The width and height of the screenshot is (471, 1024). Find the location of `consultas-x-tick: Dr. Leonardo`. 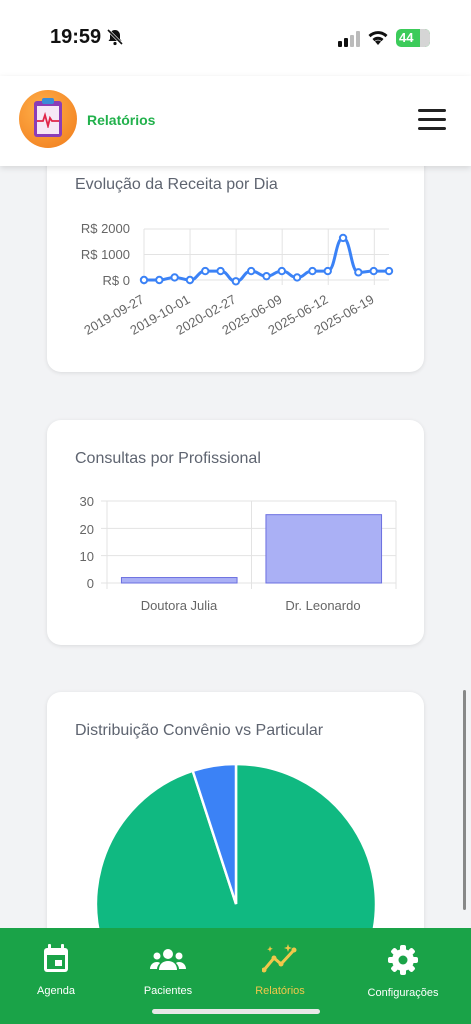

consultas-x-tick: Dr. Leonardo is located at coordinates (322, 605).